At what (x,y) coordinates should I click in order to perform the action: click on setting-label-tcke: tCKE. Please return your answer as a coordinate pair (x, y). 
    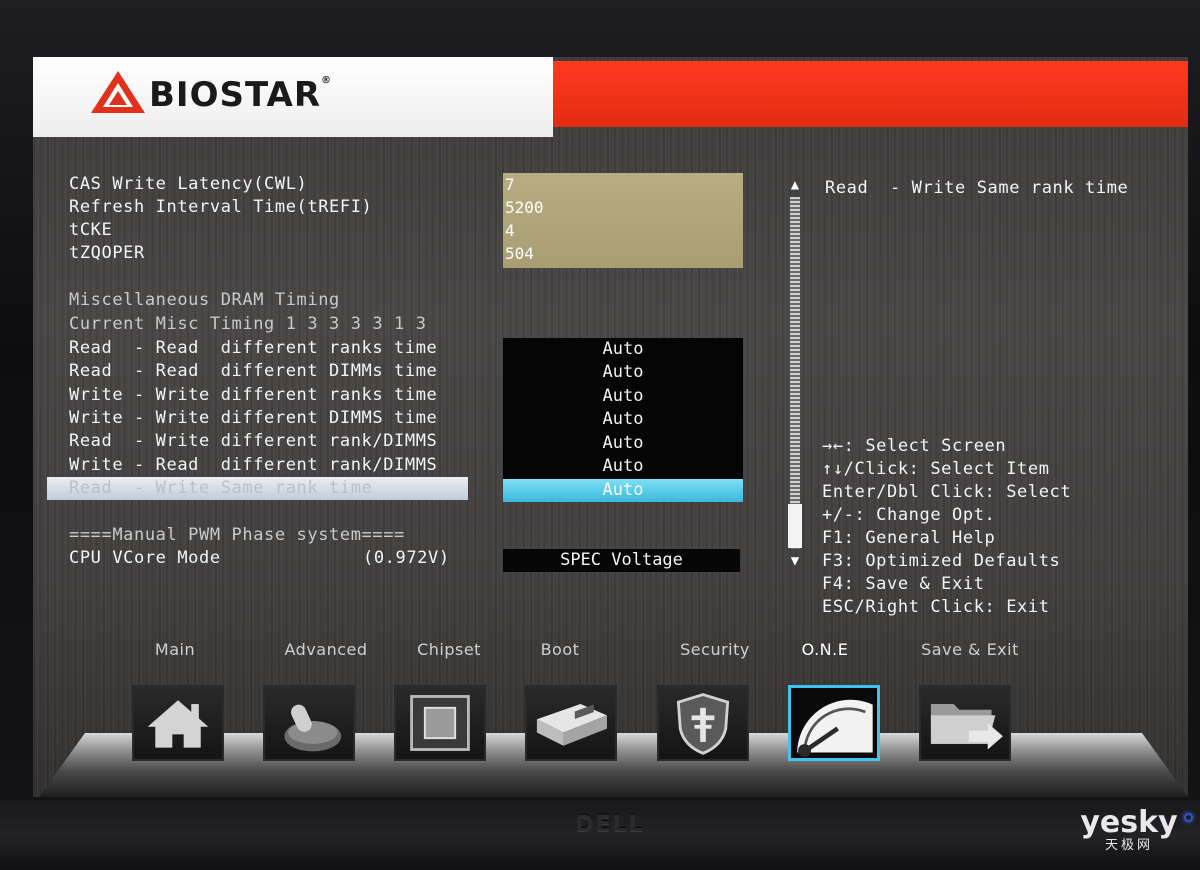
    Looking at the image, I should click on (90, 230).